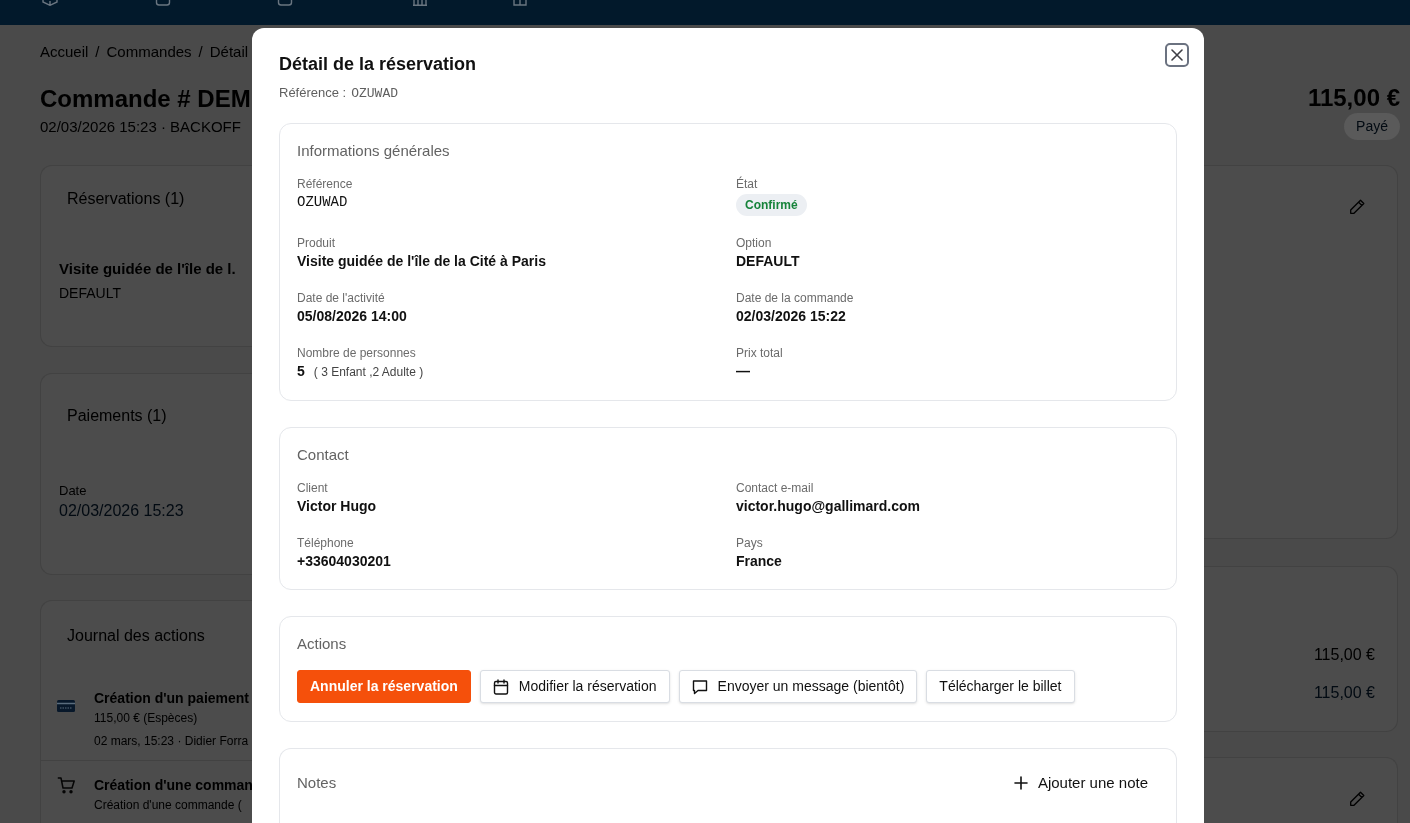 The image size is (1410, 823). What do you see at coordinates (168, 805) in the screenshot?
I see `entry-detail: Création d'une commande (` at bounding box center [168, 805].